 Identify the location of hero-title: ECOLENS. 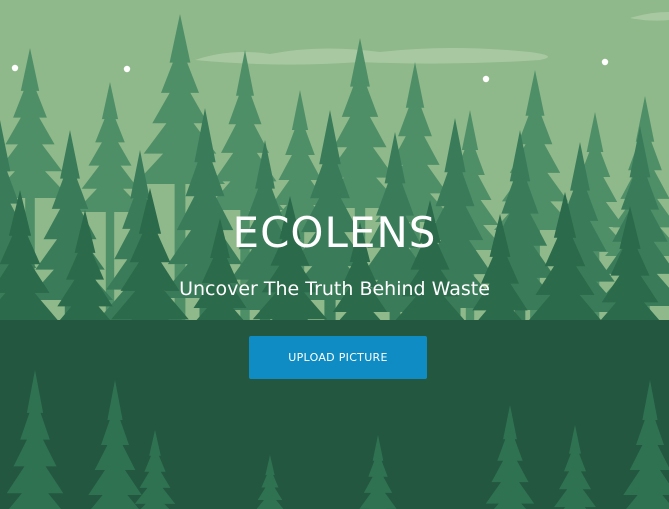
(334, 232).